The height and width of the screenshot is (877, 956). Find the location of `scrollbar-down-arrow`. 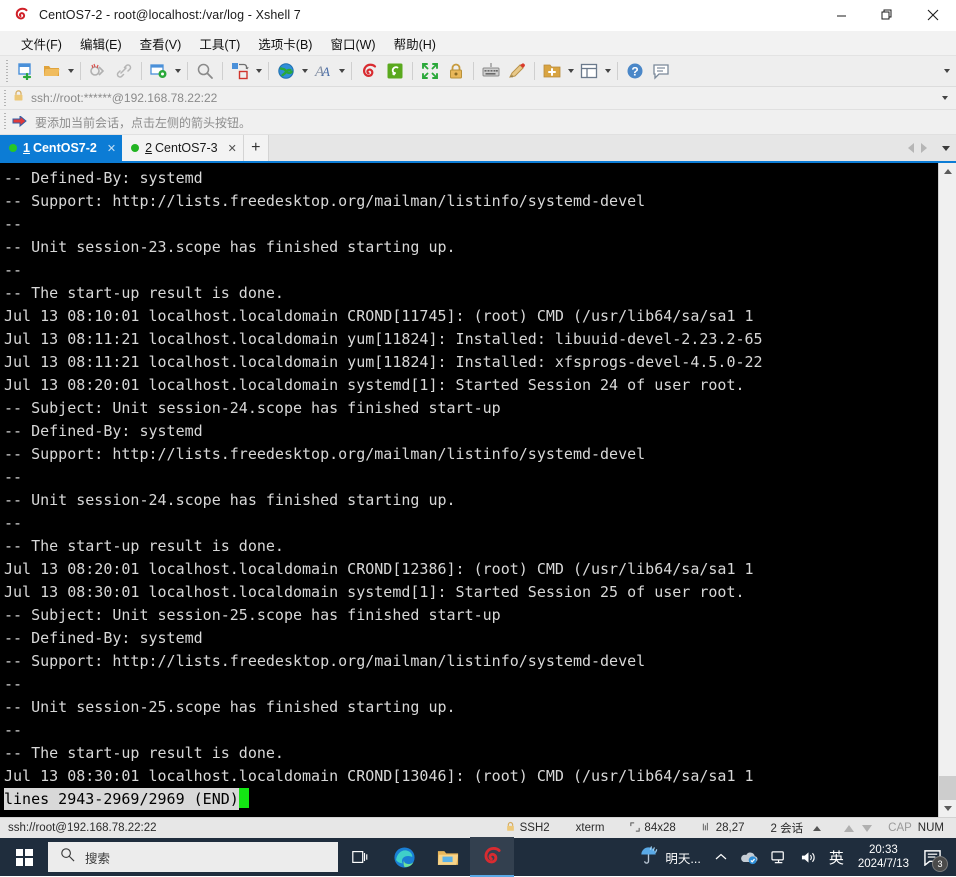

scrollbar-down-arrow is located at coordinates (947, 808).